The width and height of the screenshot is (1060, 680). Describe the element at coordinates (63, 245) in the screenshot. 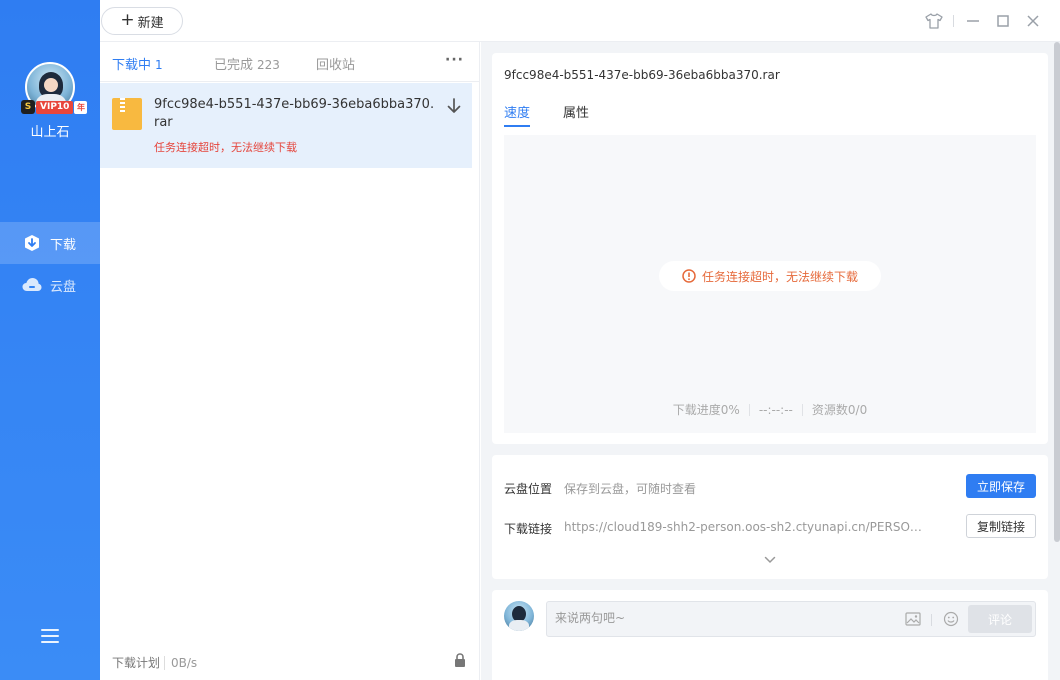

I see `sidebar-item-label: 下载` at that location.